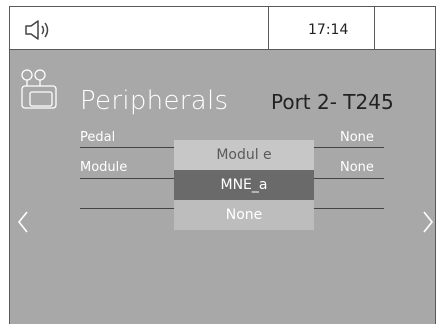  What do you see at coordinates (244, 215) in the screenshot?
I see `picker-option: None` at bounding box center [244, 215].